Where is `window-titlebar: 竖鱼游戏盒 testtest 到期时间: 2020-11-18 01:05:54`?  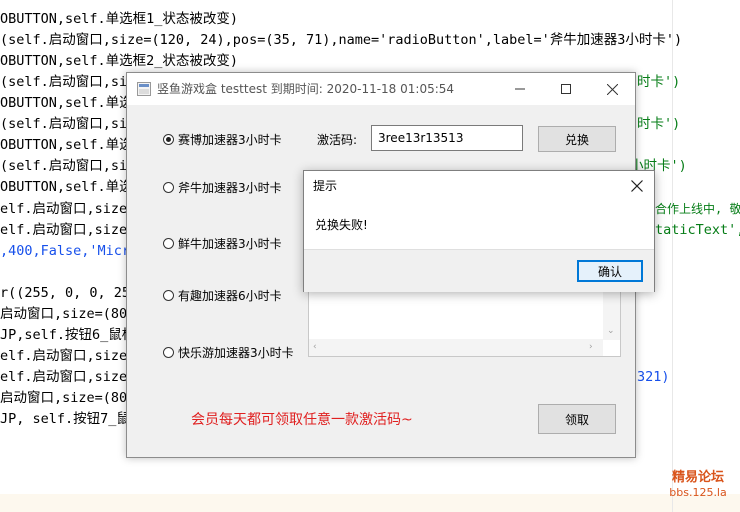 window-titlebar: 竖鱼游戏盒 testtest 到期时间: 2020-11-18 01:05:54 is located at coordinates (381, 89).